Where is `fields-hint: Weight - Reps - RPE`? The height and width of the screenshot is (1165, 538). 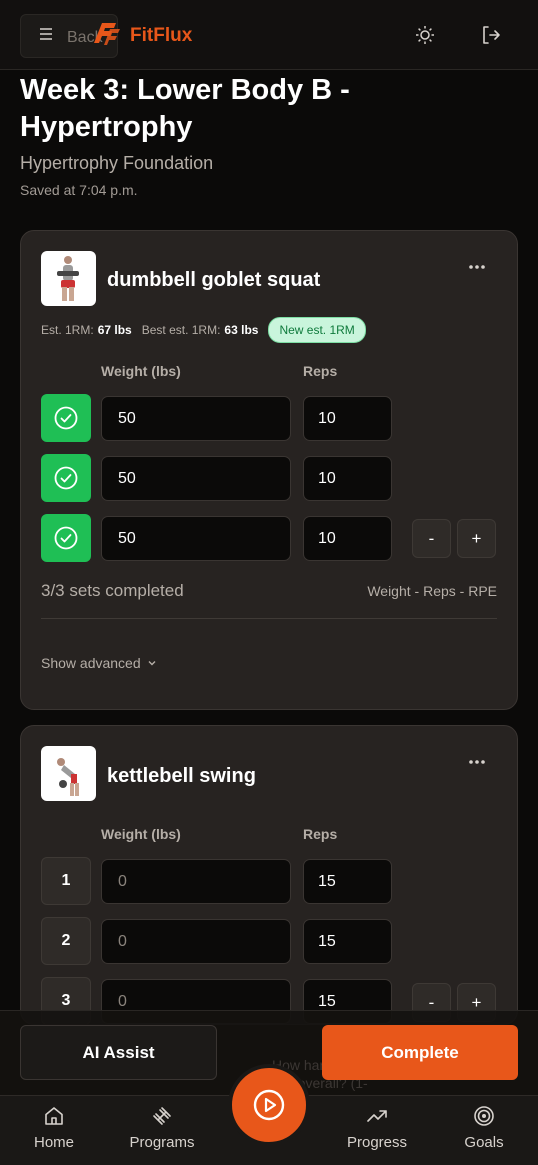
fields-hint: Weight - Reps - RPE is located at coordinates (432, 591).